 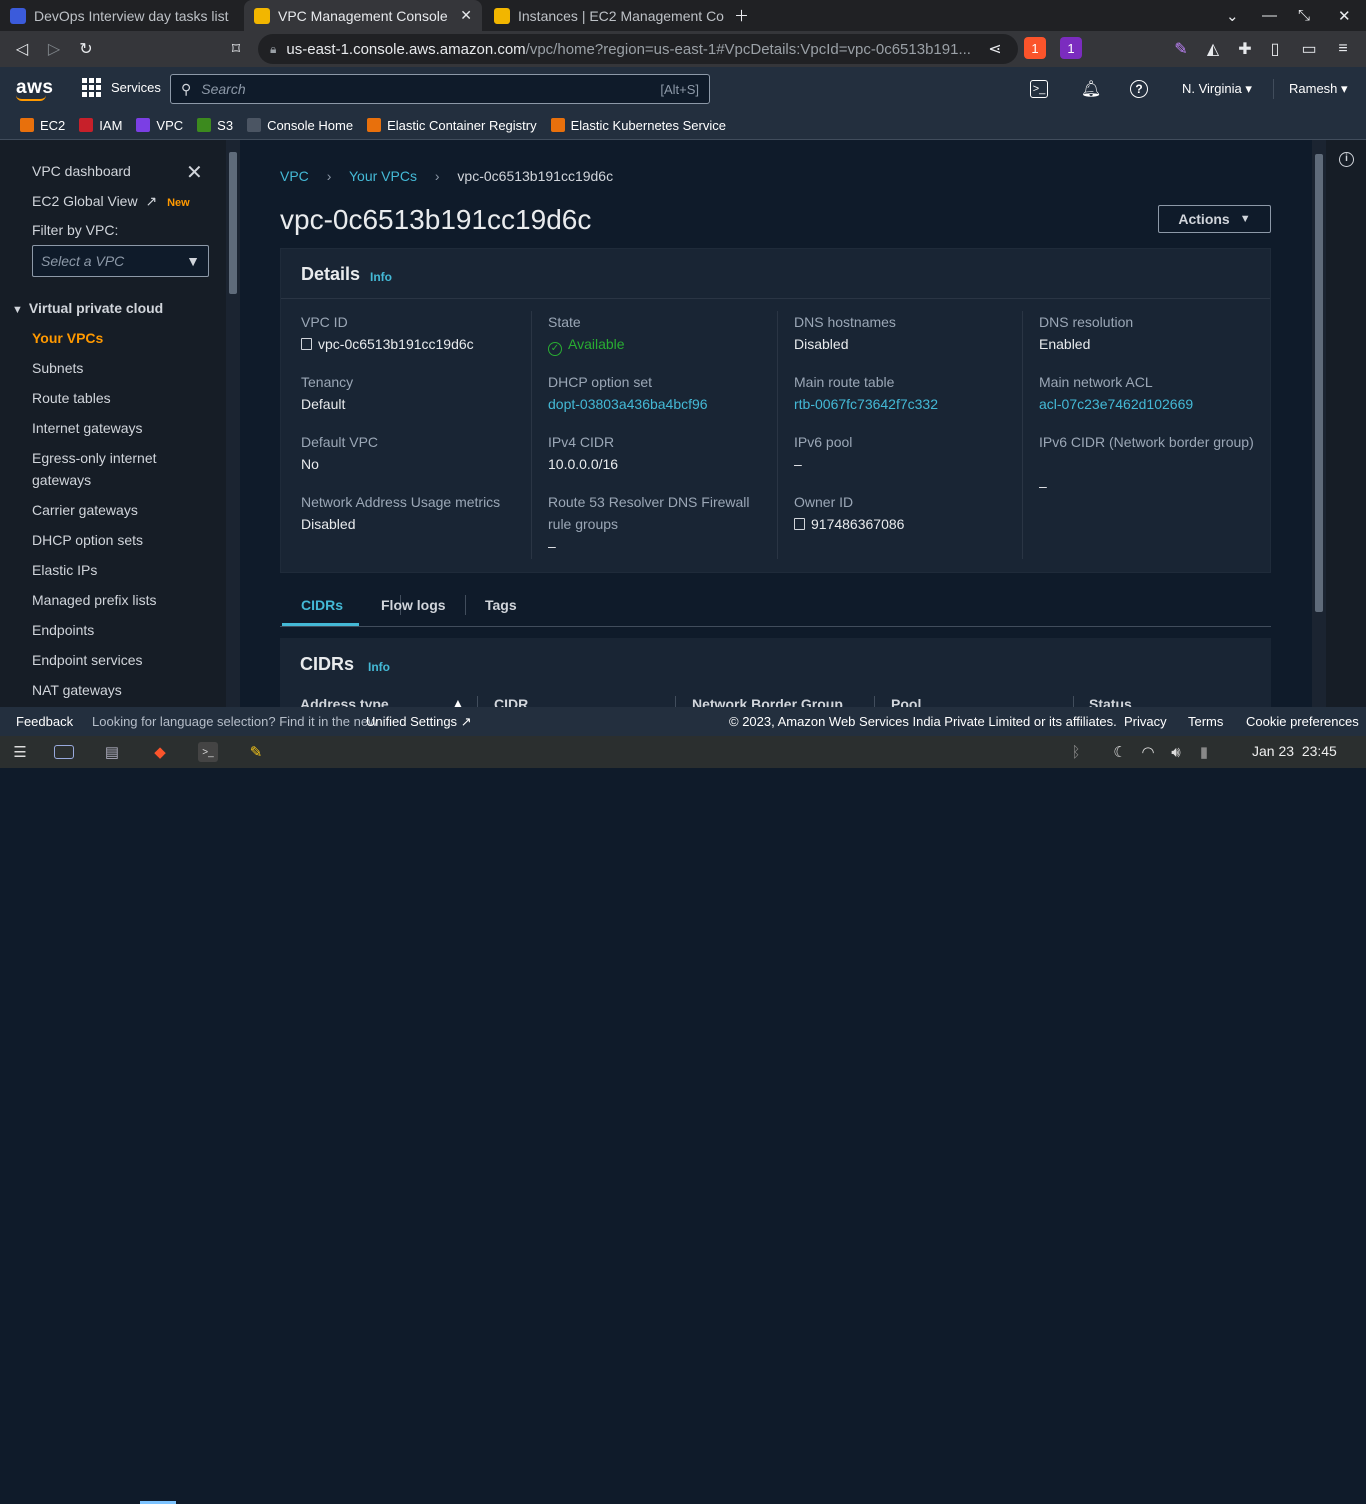 I want to click on brave-browser-icon: ◆, so click(x=160, y=752).